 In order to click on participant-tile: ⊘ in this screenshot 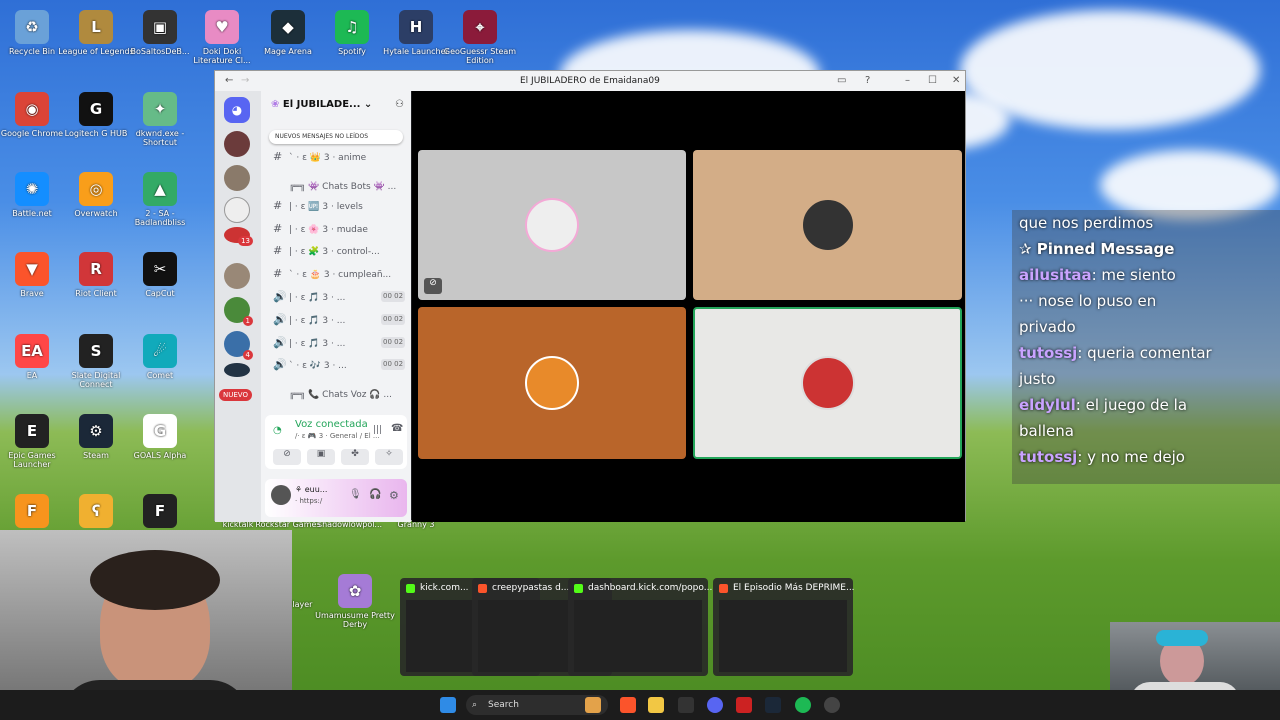, I will do `click(552, 225)`.